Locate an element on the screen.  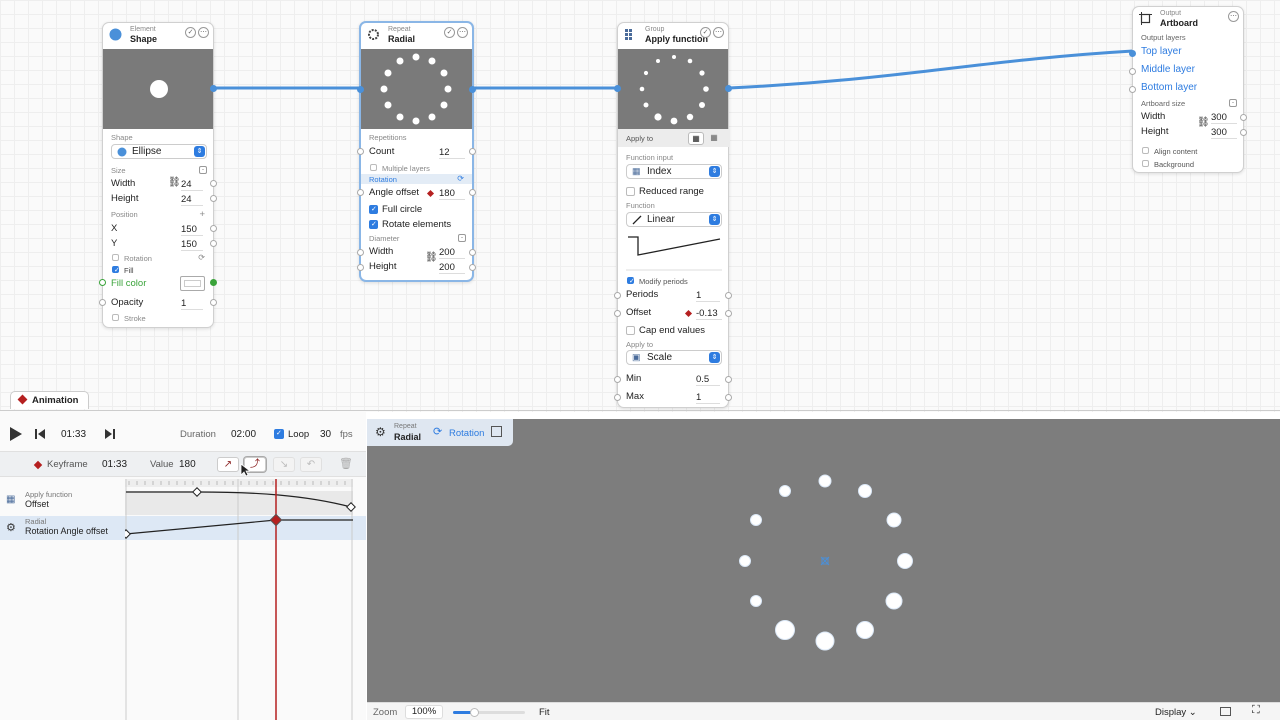
background-checkbox is located at coordinates (1145, 163).